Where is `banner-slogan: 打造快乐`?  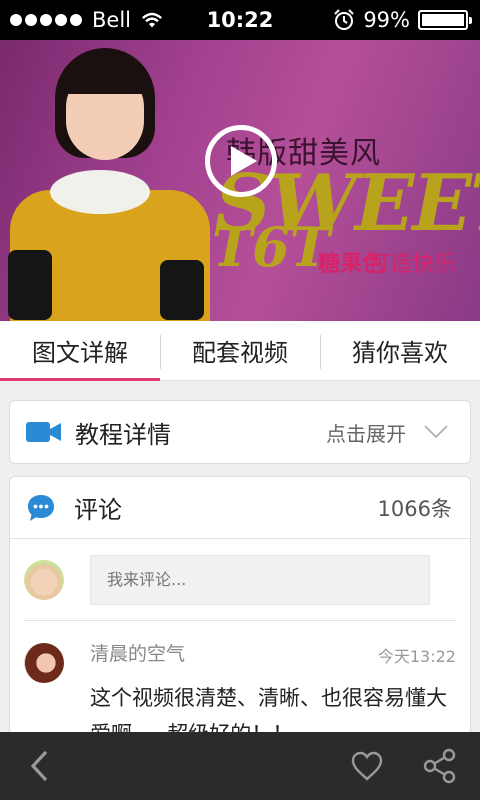
banner-slogan: 打造快乐 is located at coordinates (412, 264).